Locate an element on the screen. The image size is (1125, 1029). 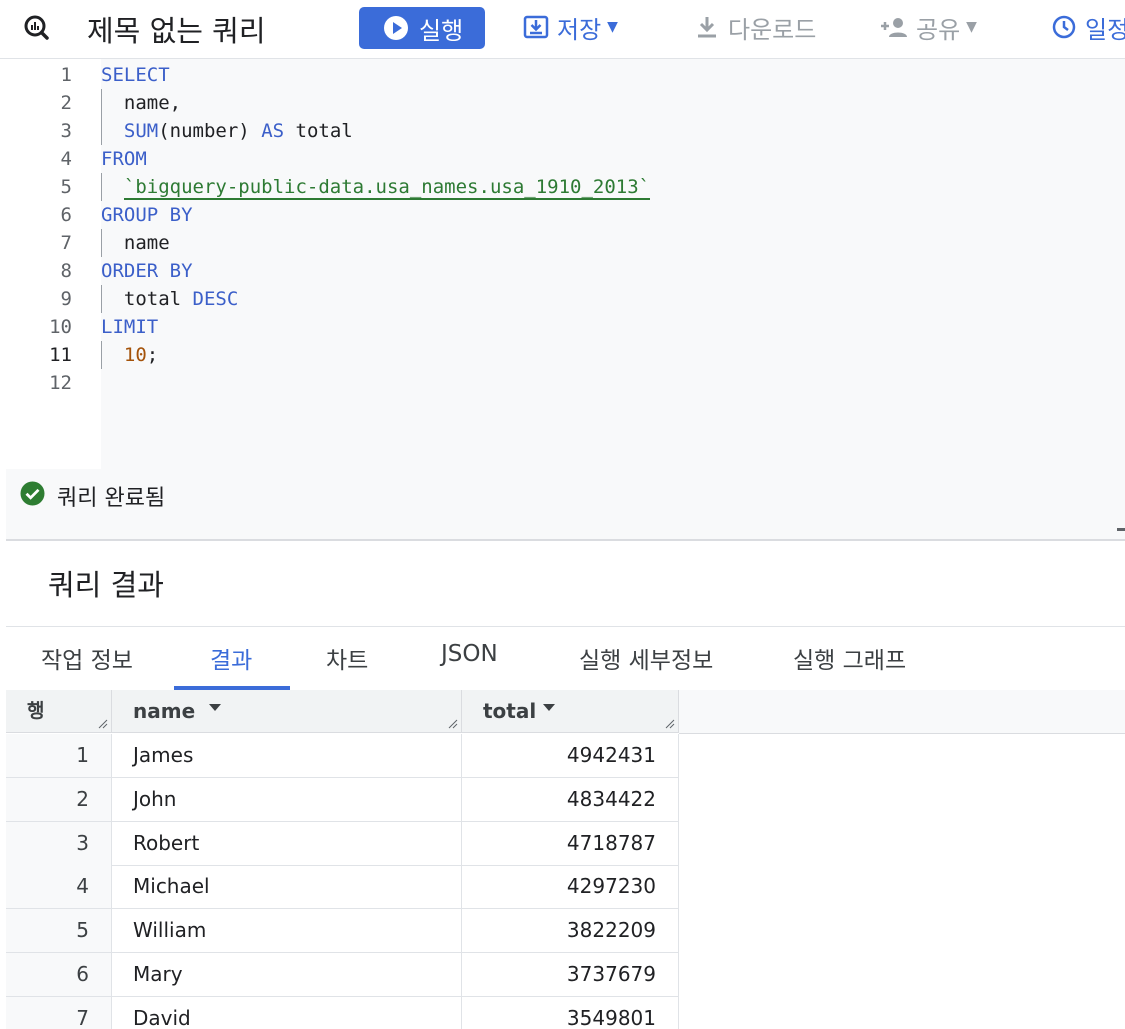
line-number: 5 is located at coordinates (66, 187).